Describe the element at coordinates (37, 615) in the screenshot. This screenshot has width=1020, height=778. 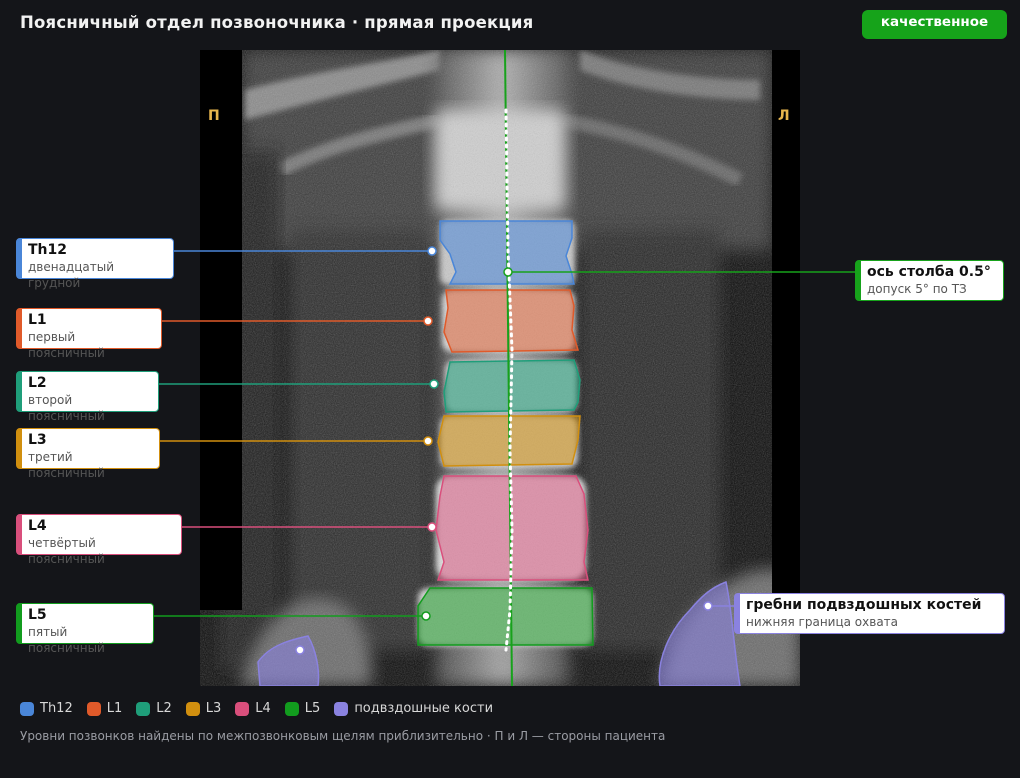
I see `callout-l5-name: L5` at that location.